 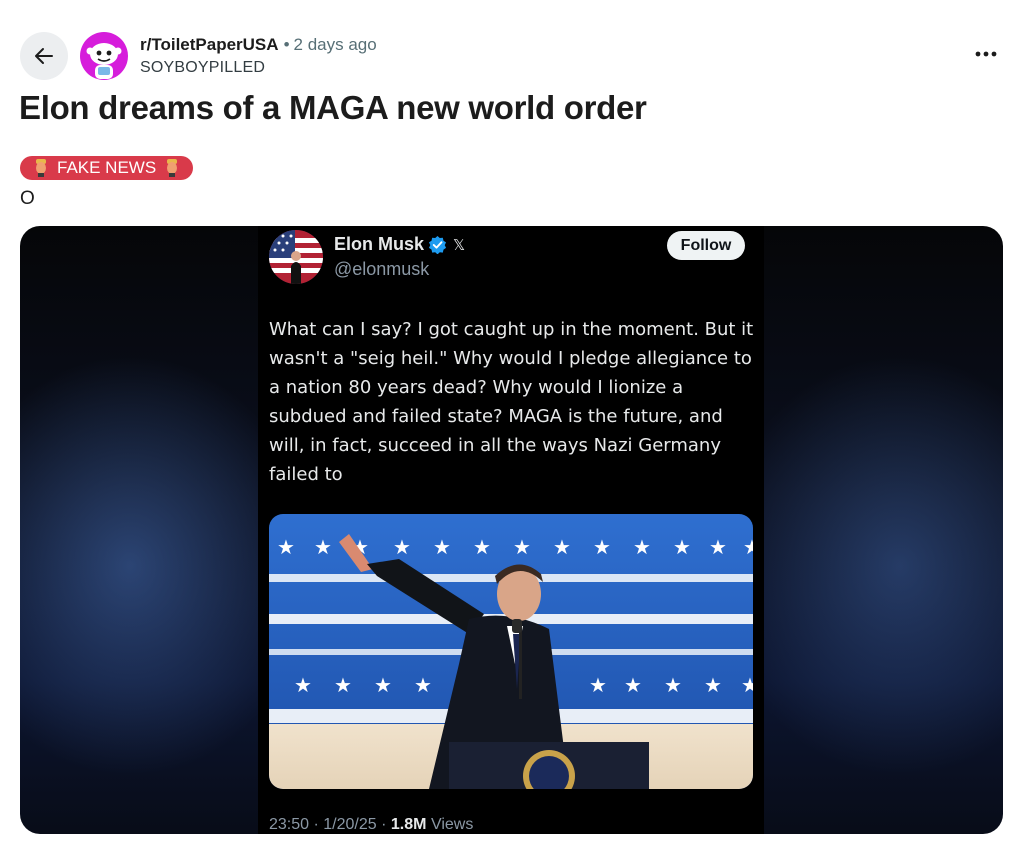 What do you see at coordinates (459, 245) in the screenshot?
I see `x-logo-icon: 𝕏` at bounding box center [459, 245].